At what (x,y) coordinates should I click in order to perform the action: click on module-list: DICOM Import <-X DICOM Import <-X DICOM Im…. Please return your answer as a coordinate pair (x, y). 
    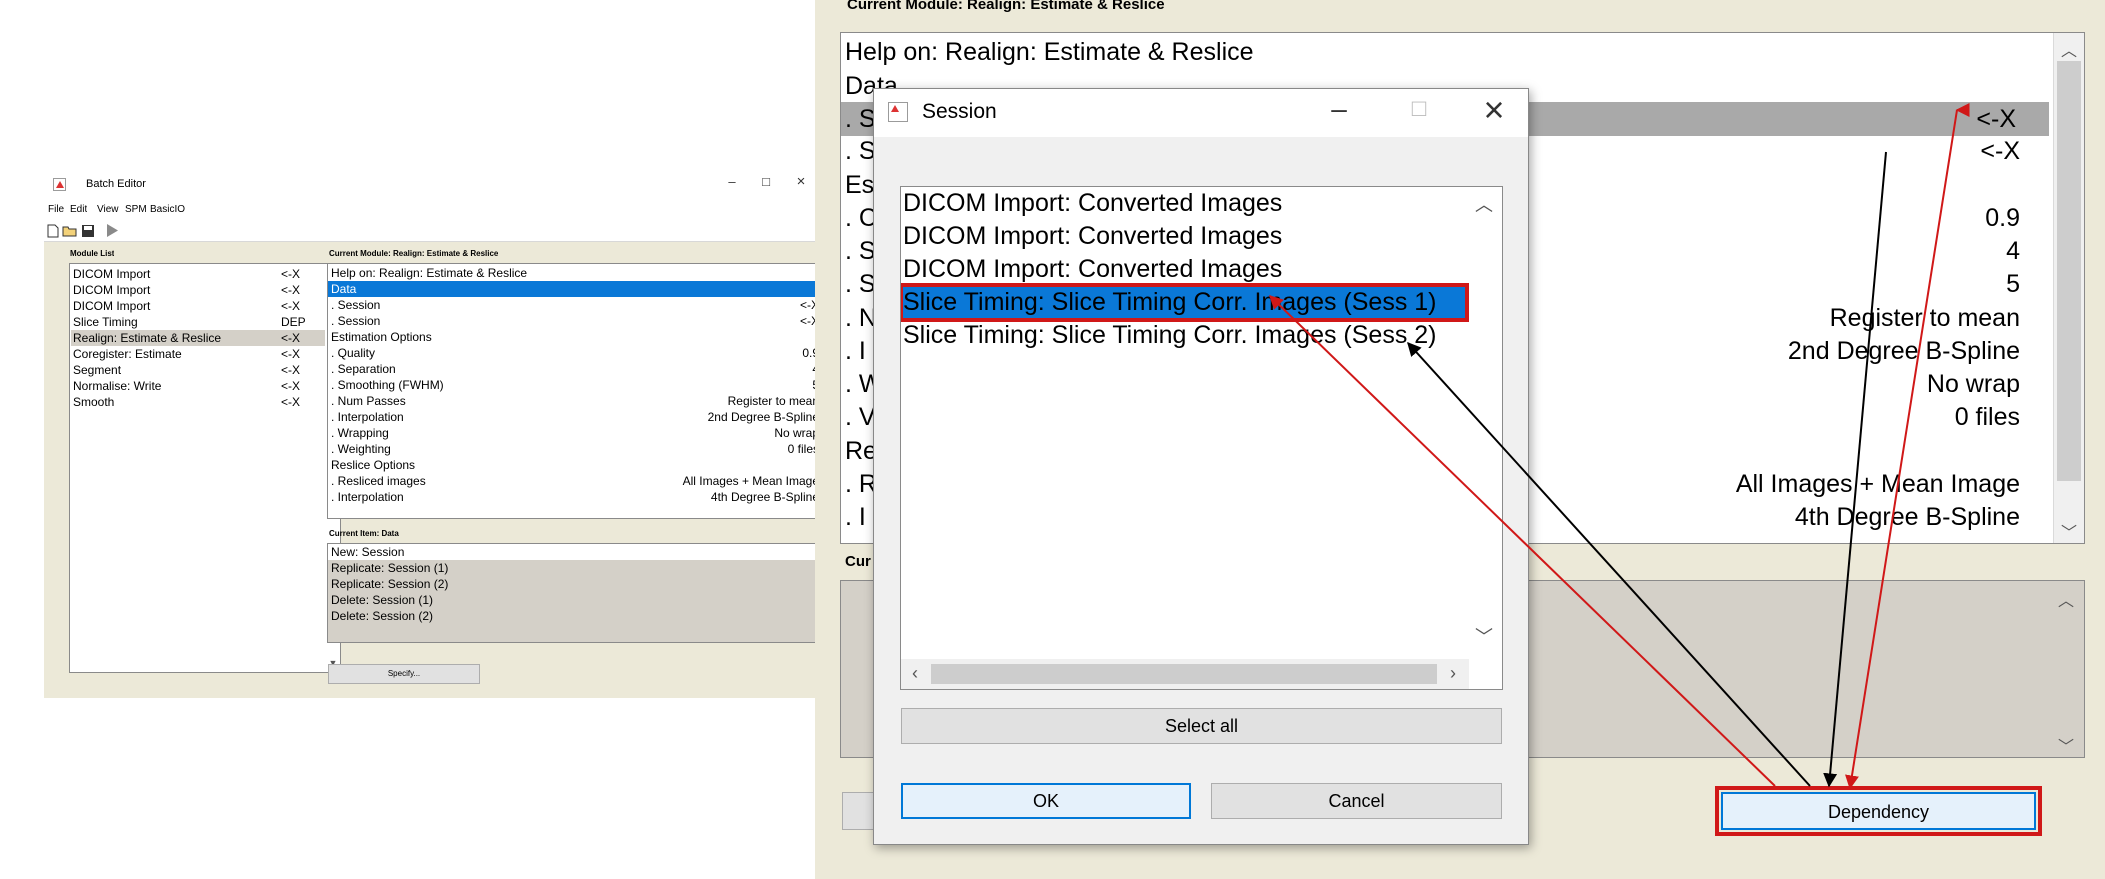
    Looking at the image, I should click on (205, 468).